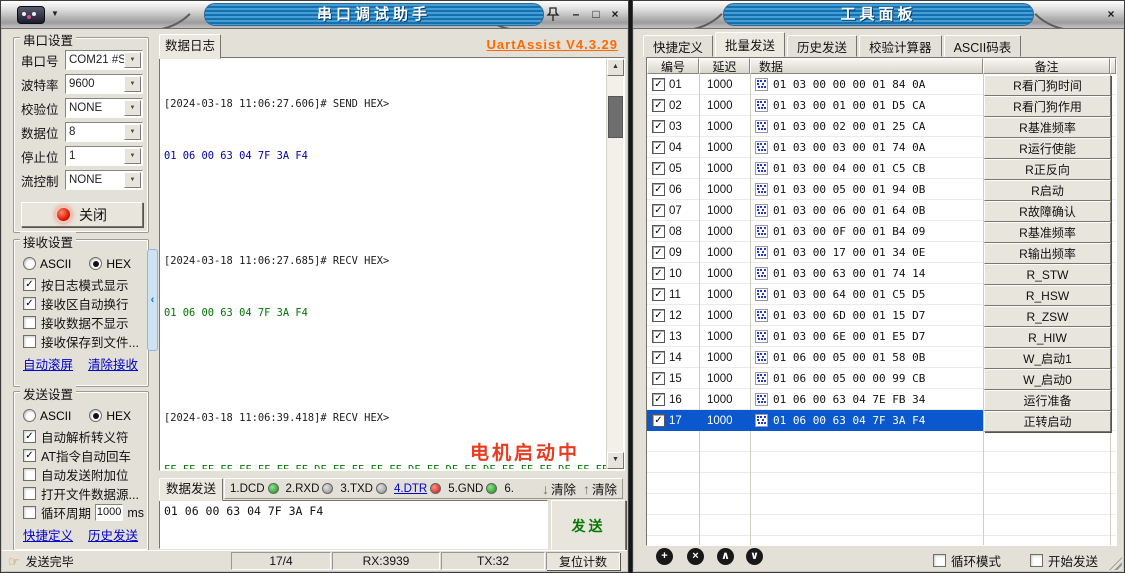 This screenshot has width=1125, height=573. I want to click on combo-select: COM21 #Si ▼, so click(104, 60).